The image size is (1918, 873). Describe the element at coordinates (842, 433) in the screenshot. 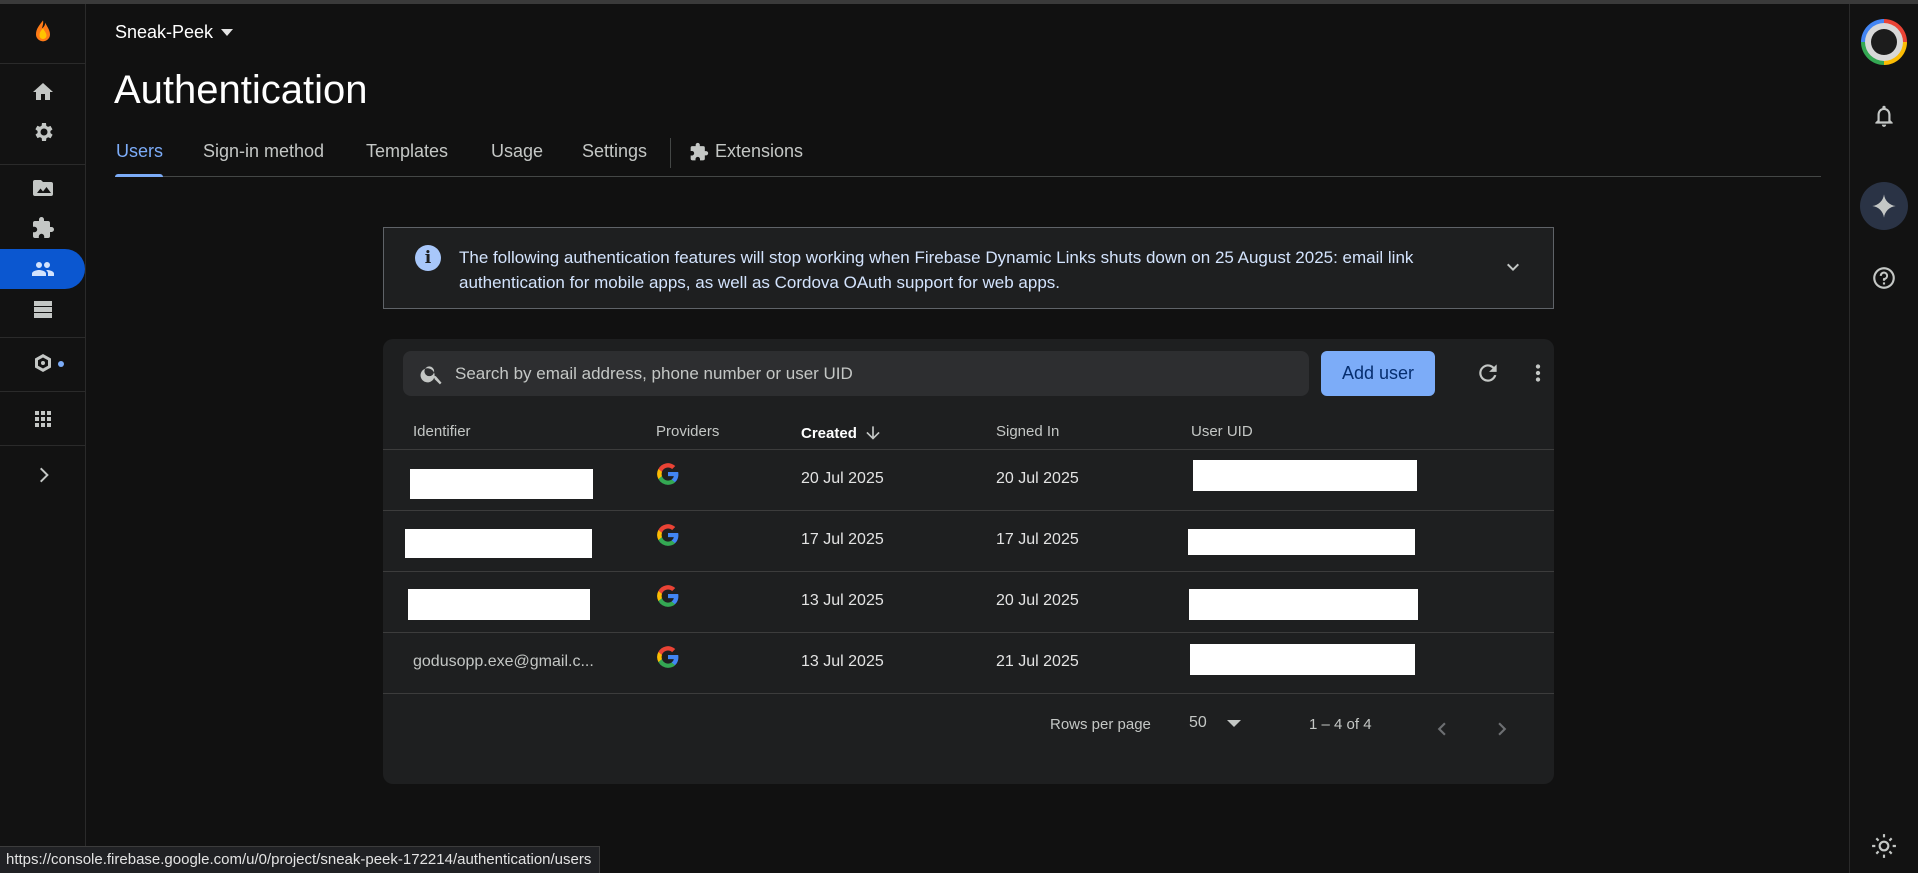

I see `column-header-created: Created` at that location.